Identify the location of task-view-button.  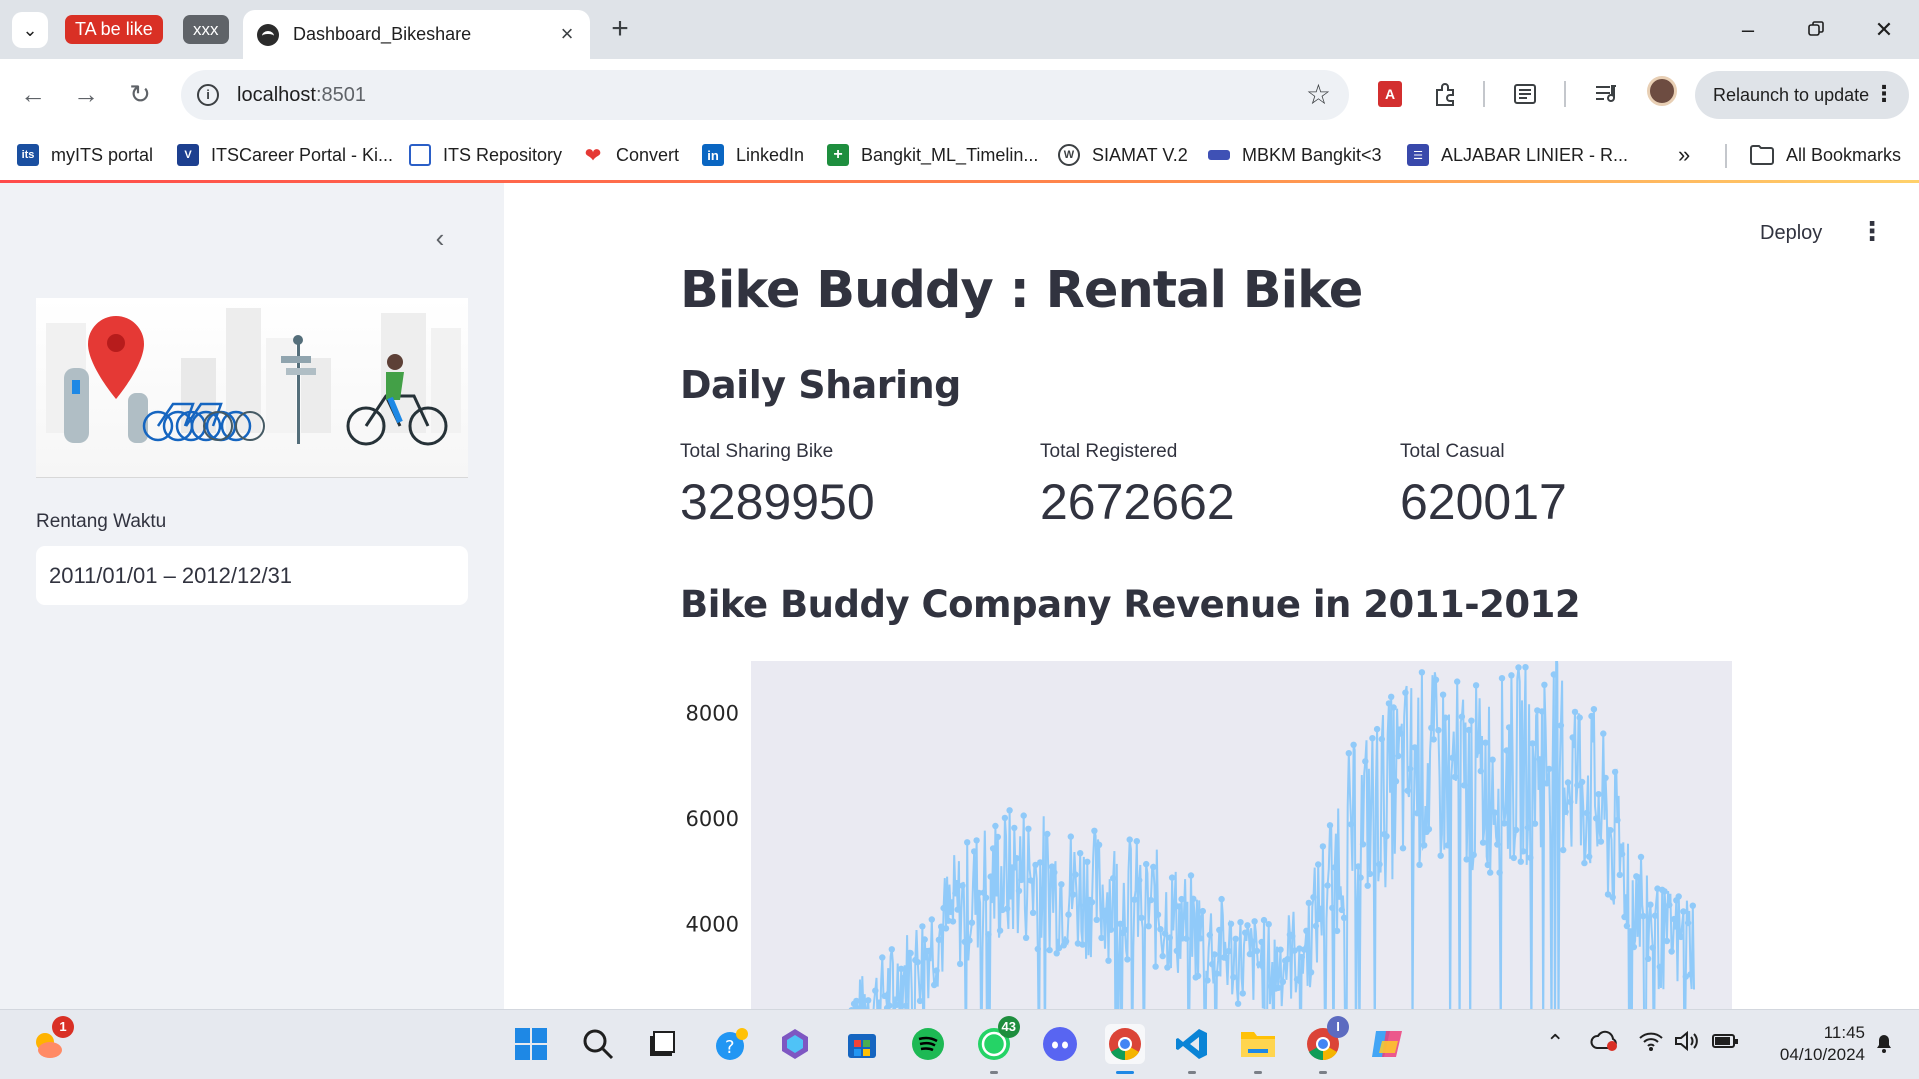
(662, 1044).